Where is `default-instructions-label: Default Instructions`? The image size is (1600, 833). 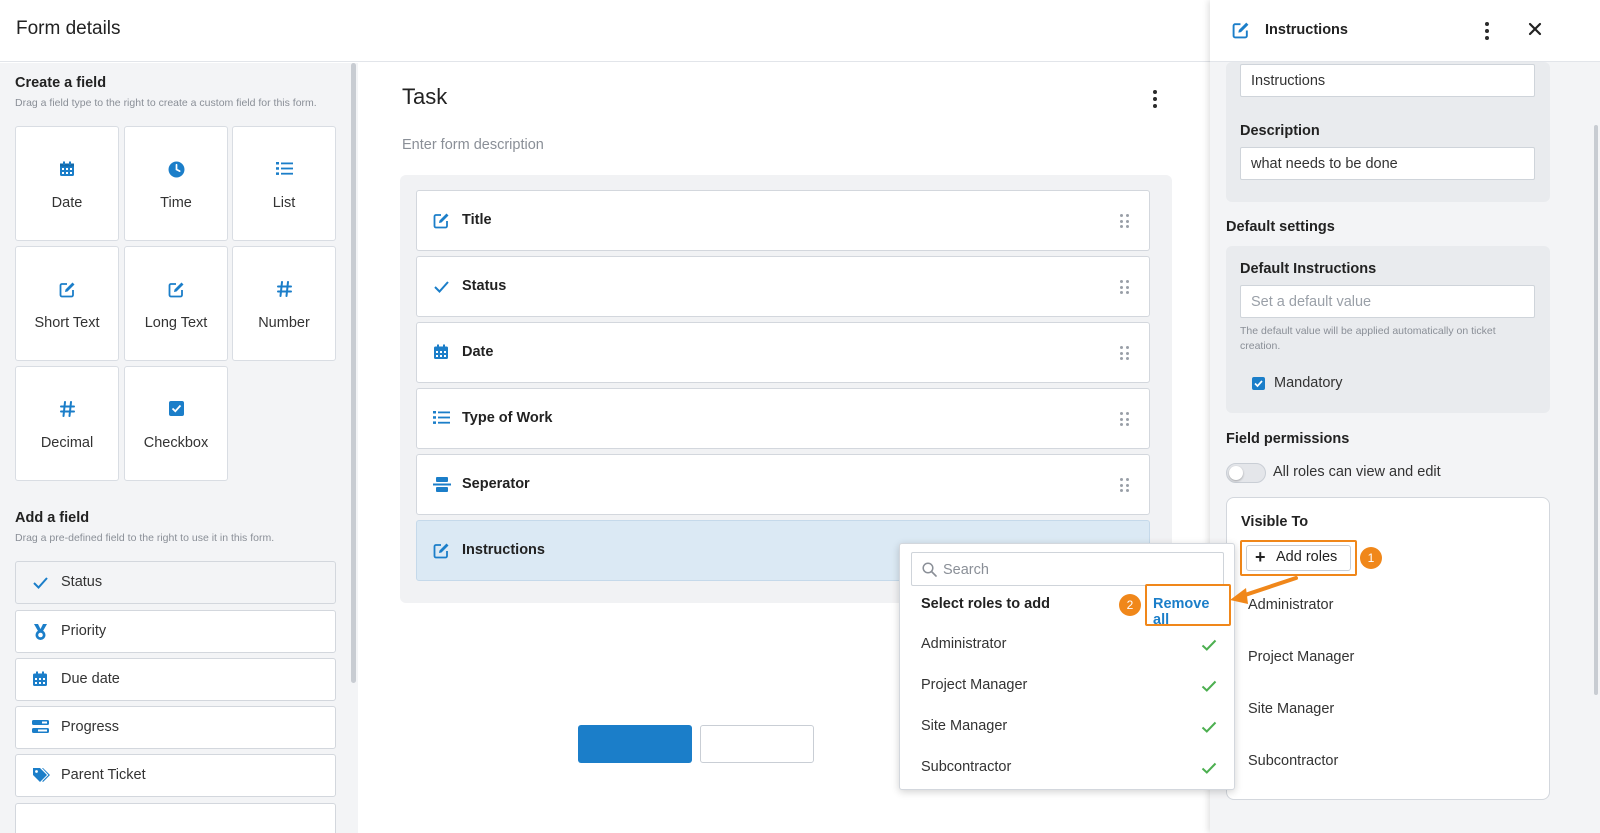 default-instructions-label: Default Instructions is located at coordinates (1308, 269).